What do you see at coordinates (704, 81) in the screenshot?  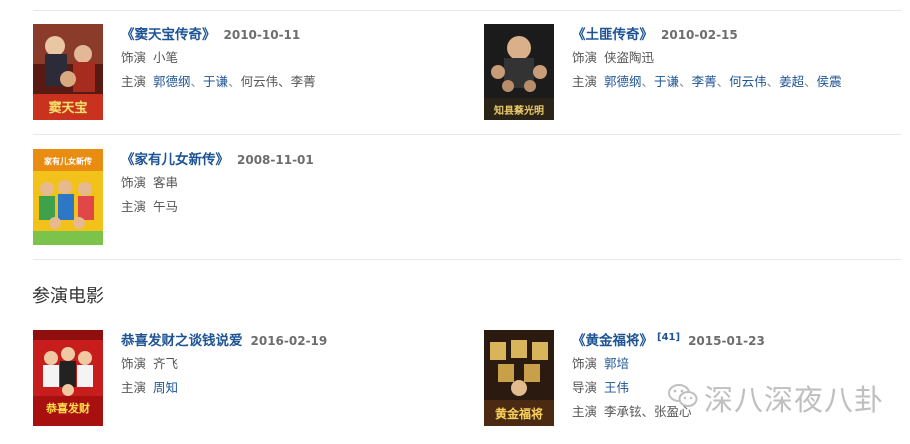 I see `cast-link: 李菁` at bounding box center [704, 81].